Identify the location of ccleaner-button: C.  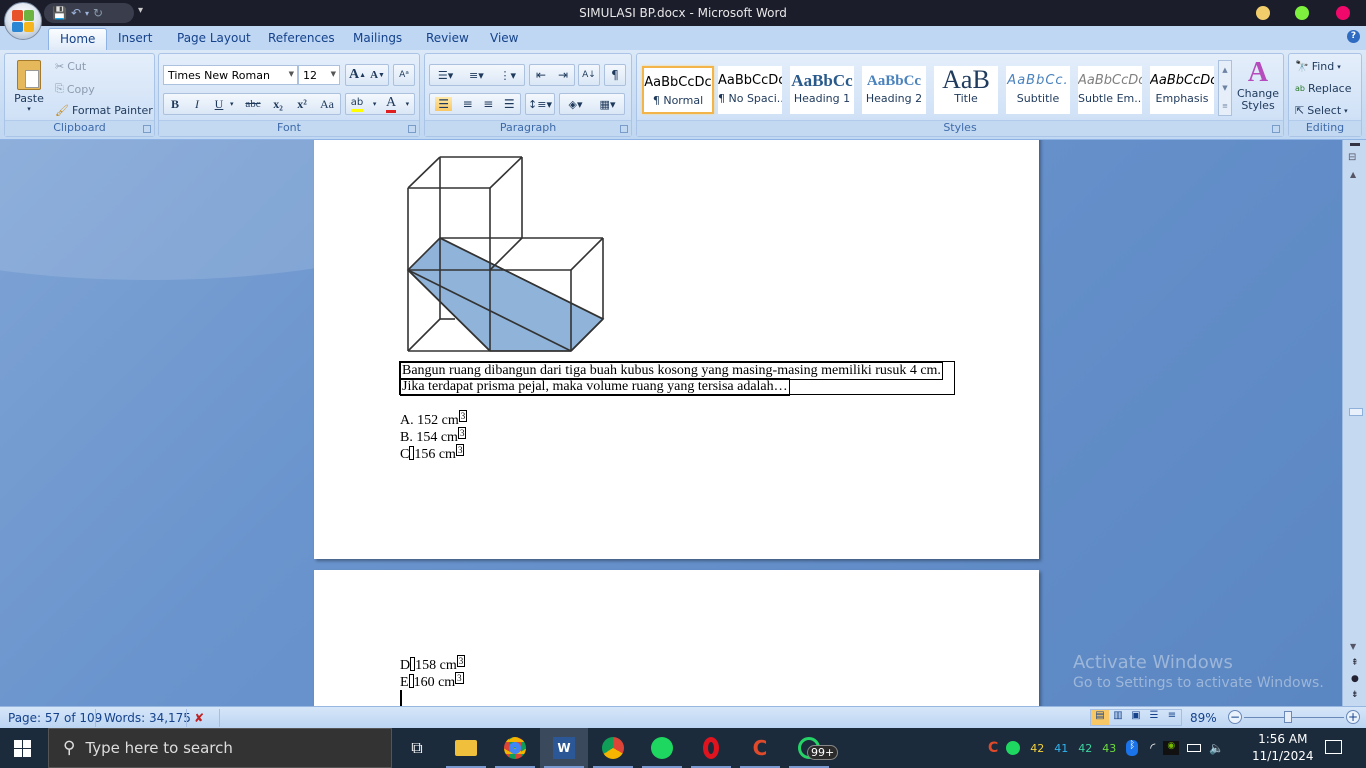
(760, 748).